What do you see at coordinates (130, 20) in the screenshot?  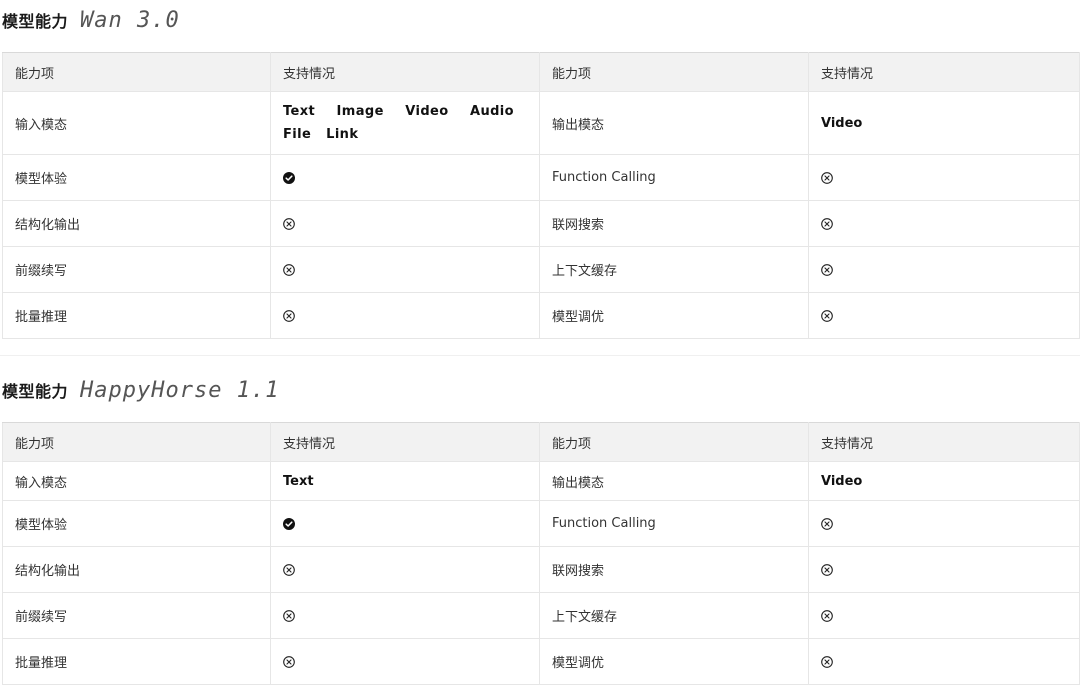 I see `model-name: Wan 3.0` at bounding box center [130, 20].